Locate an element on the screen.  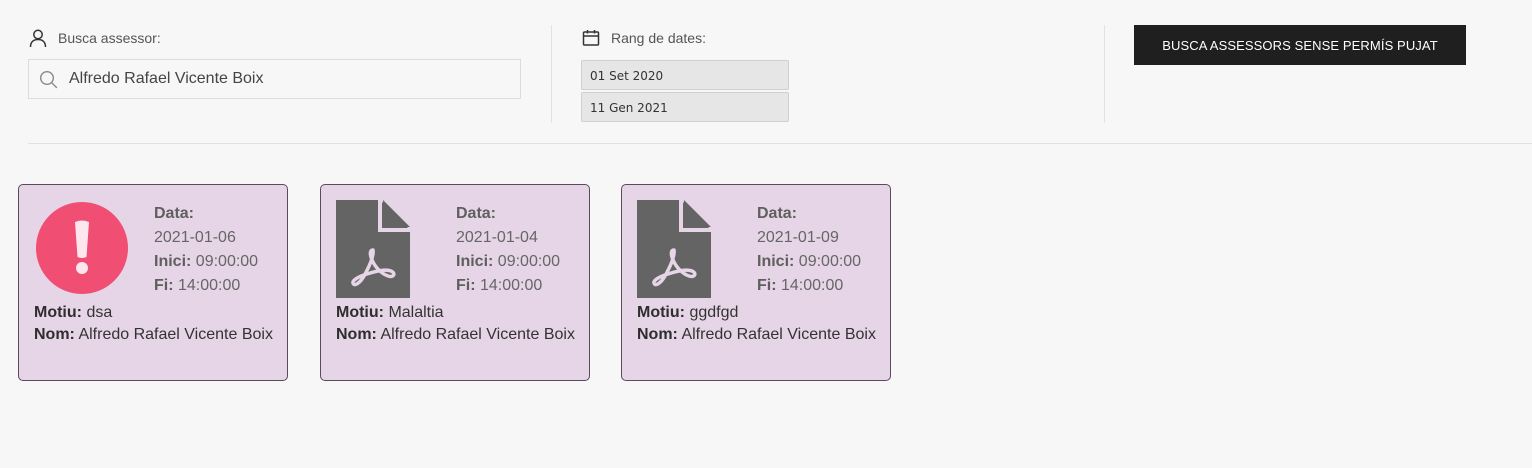
alert-icon is located at coordinates (82, 248).